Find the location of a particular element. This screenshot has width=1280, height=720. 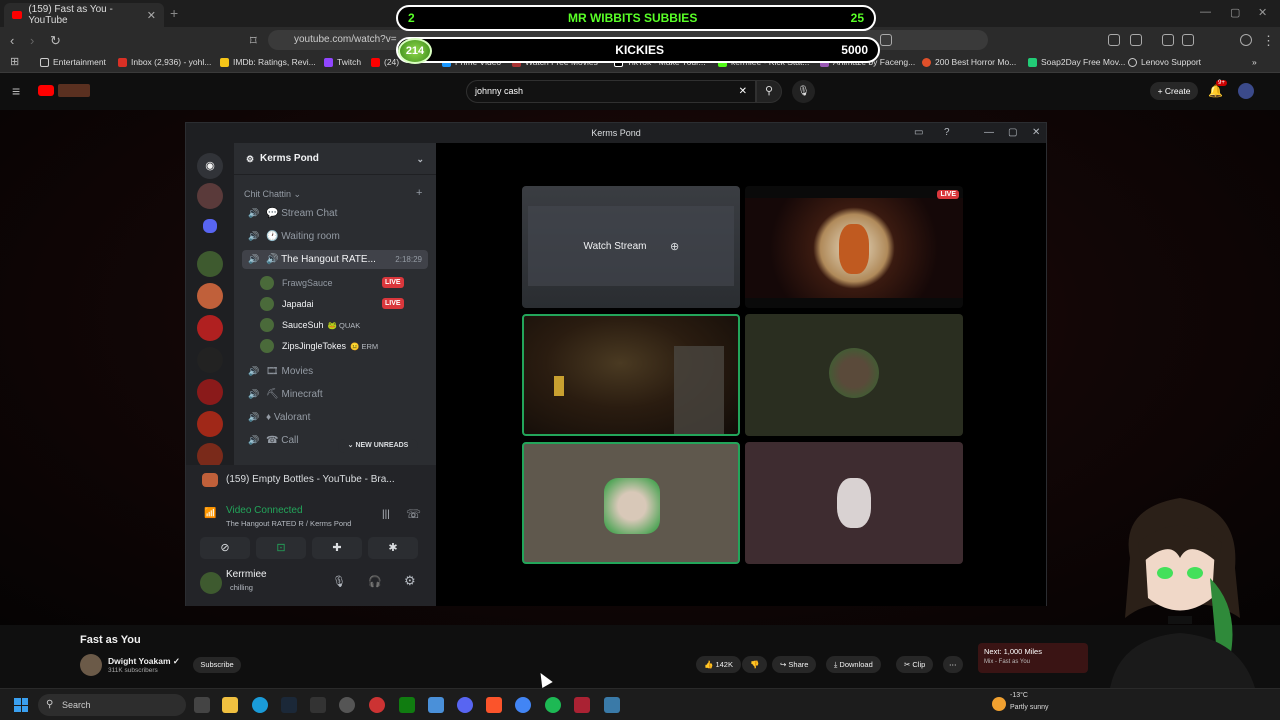

settings-icon: ⚙ is located at coordinates (410, 581).